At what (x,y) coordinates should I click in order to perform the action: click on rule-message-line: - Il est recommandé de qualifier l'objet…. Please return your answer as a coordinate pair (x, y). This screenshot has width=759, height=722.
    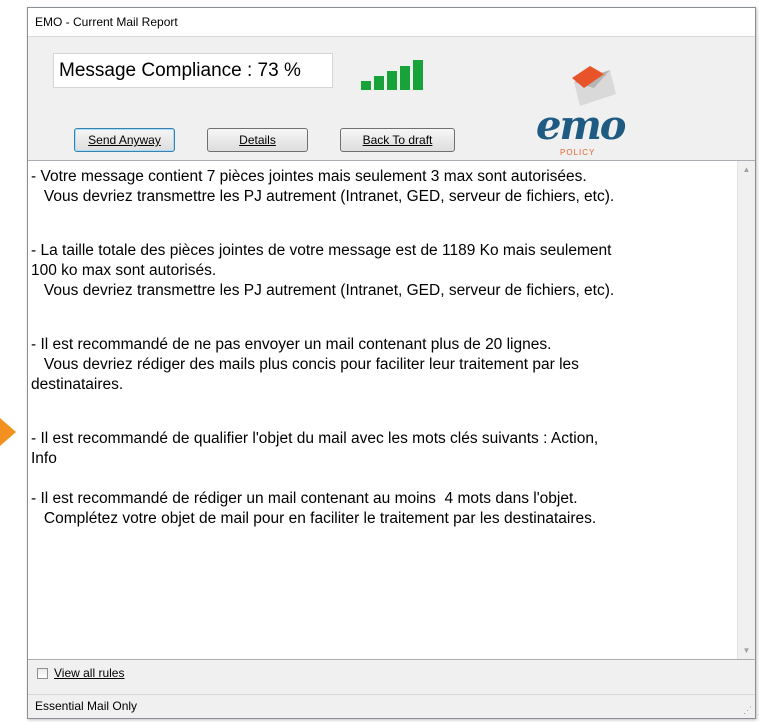
    Looking at the image, I should click on (315, 438).